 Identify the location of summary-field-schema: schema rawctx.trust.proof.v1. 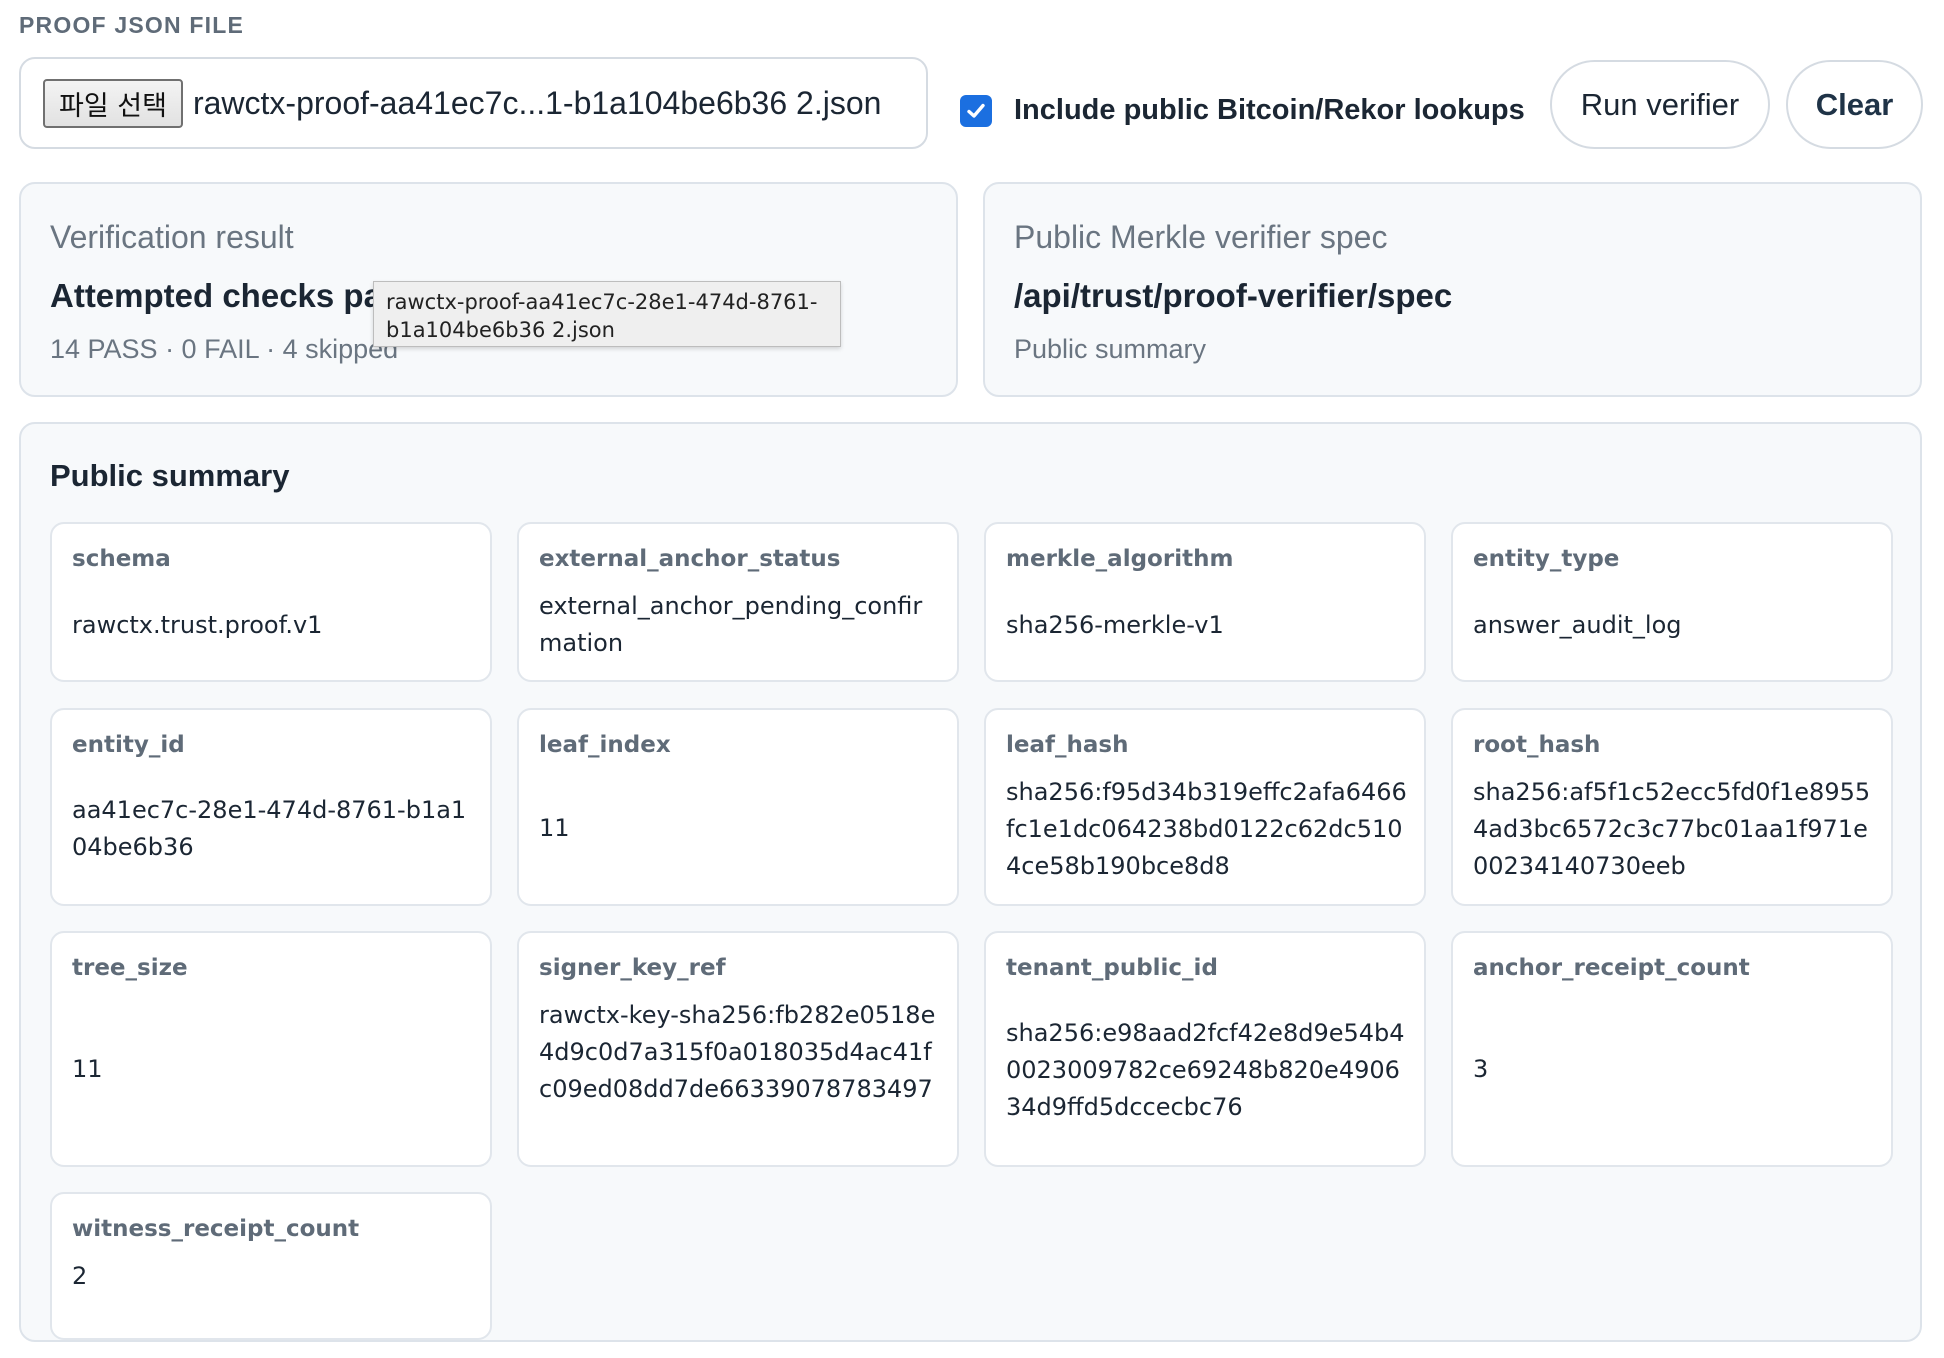
(271, 602).